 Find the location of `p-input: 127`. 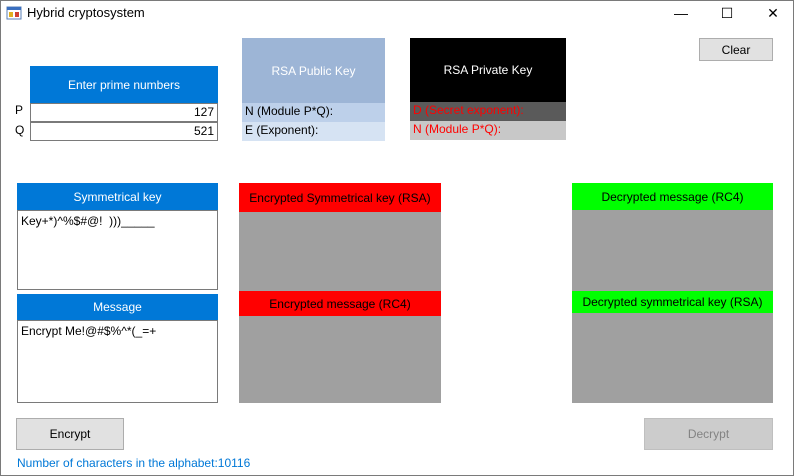

p-input: 127 is located at coordinates (124, 112).